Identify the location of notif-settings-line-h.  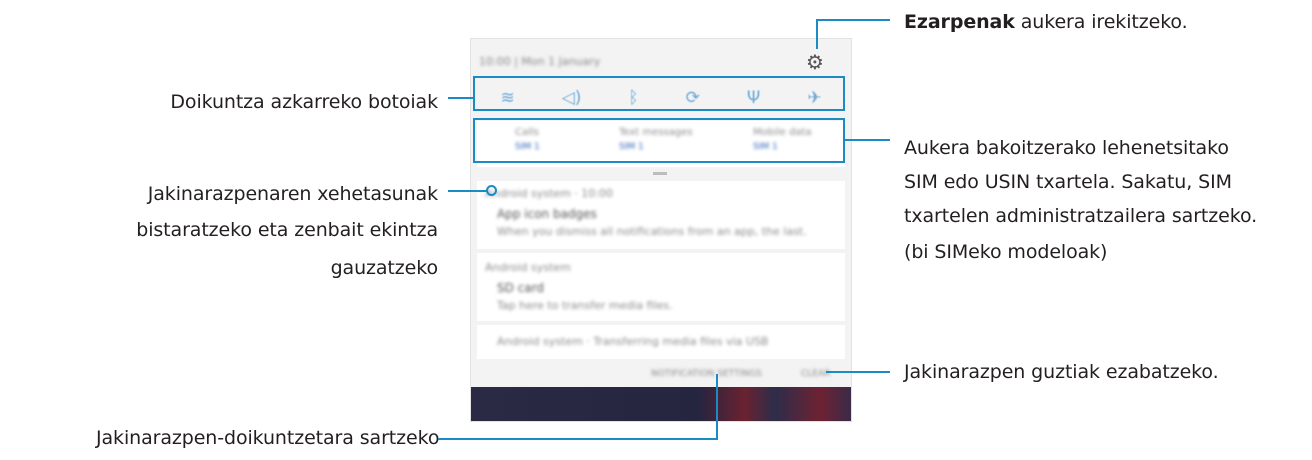
(578, 439).